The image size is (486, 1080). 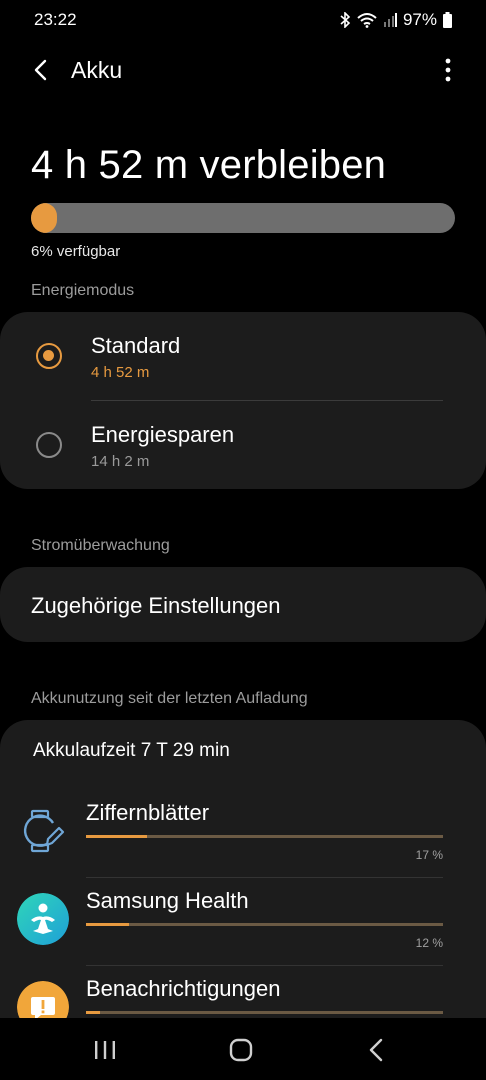 I want to click on option-subtitle: 4 h 52 m, so click(x=120, y=372).